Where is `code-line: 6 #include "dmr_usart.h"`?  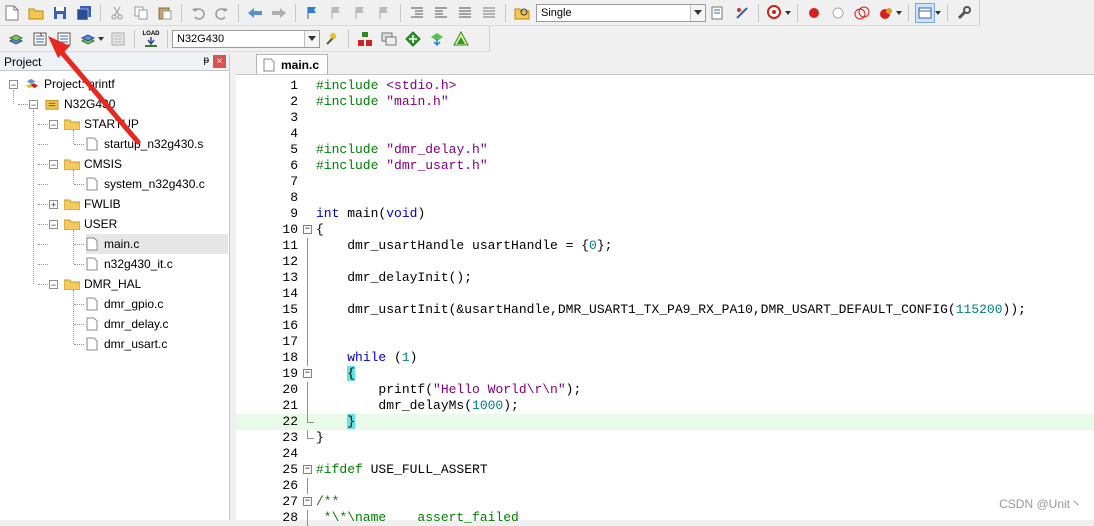 code-line: 6 #include "dmr_usart.h" is located at coordinates (665, 166).